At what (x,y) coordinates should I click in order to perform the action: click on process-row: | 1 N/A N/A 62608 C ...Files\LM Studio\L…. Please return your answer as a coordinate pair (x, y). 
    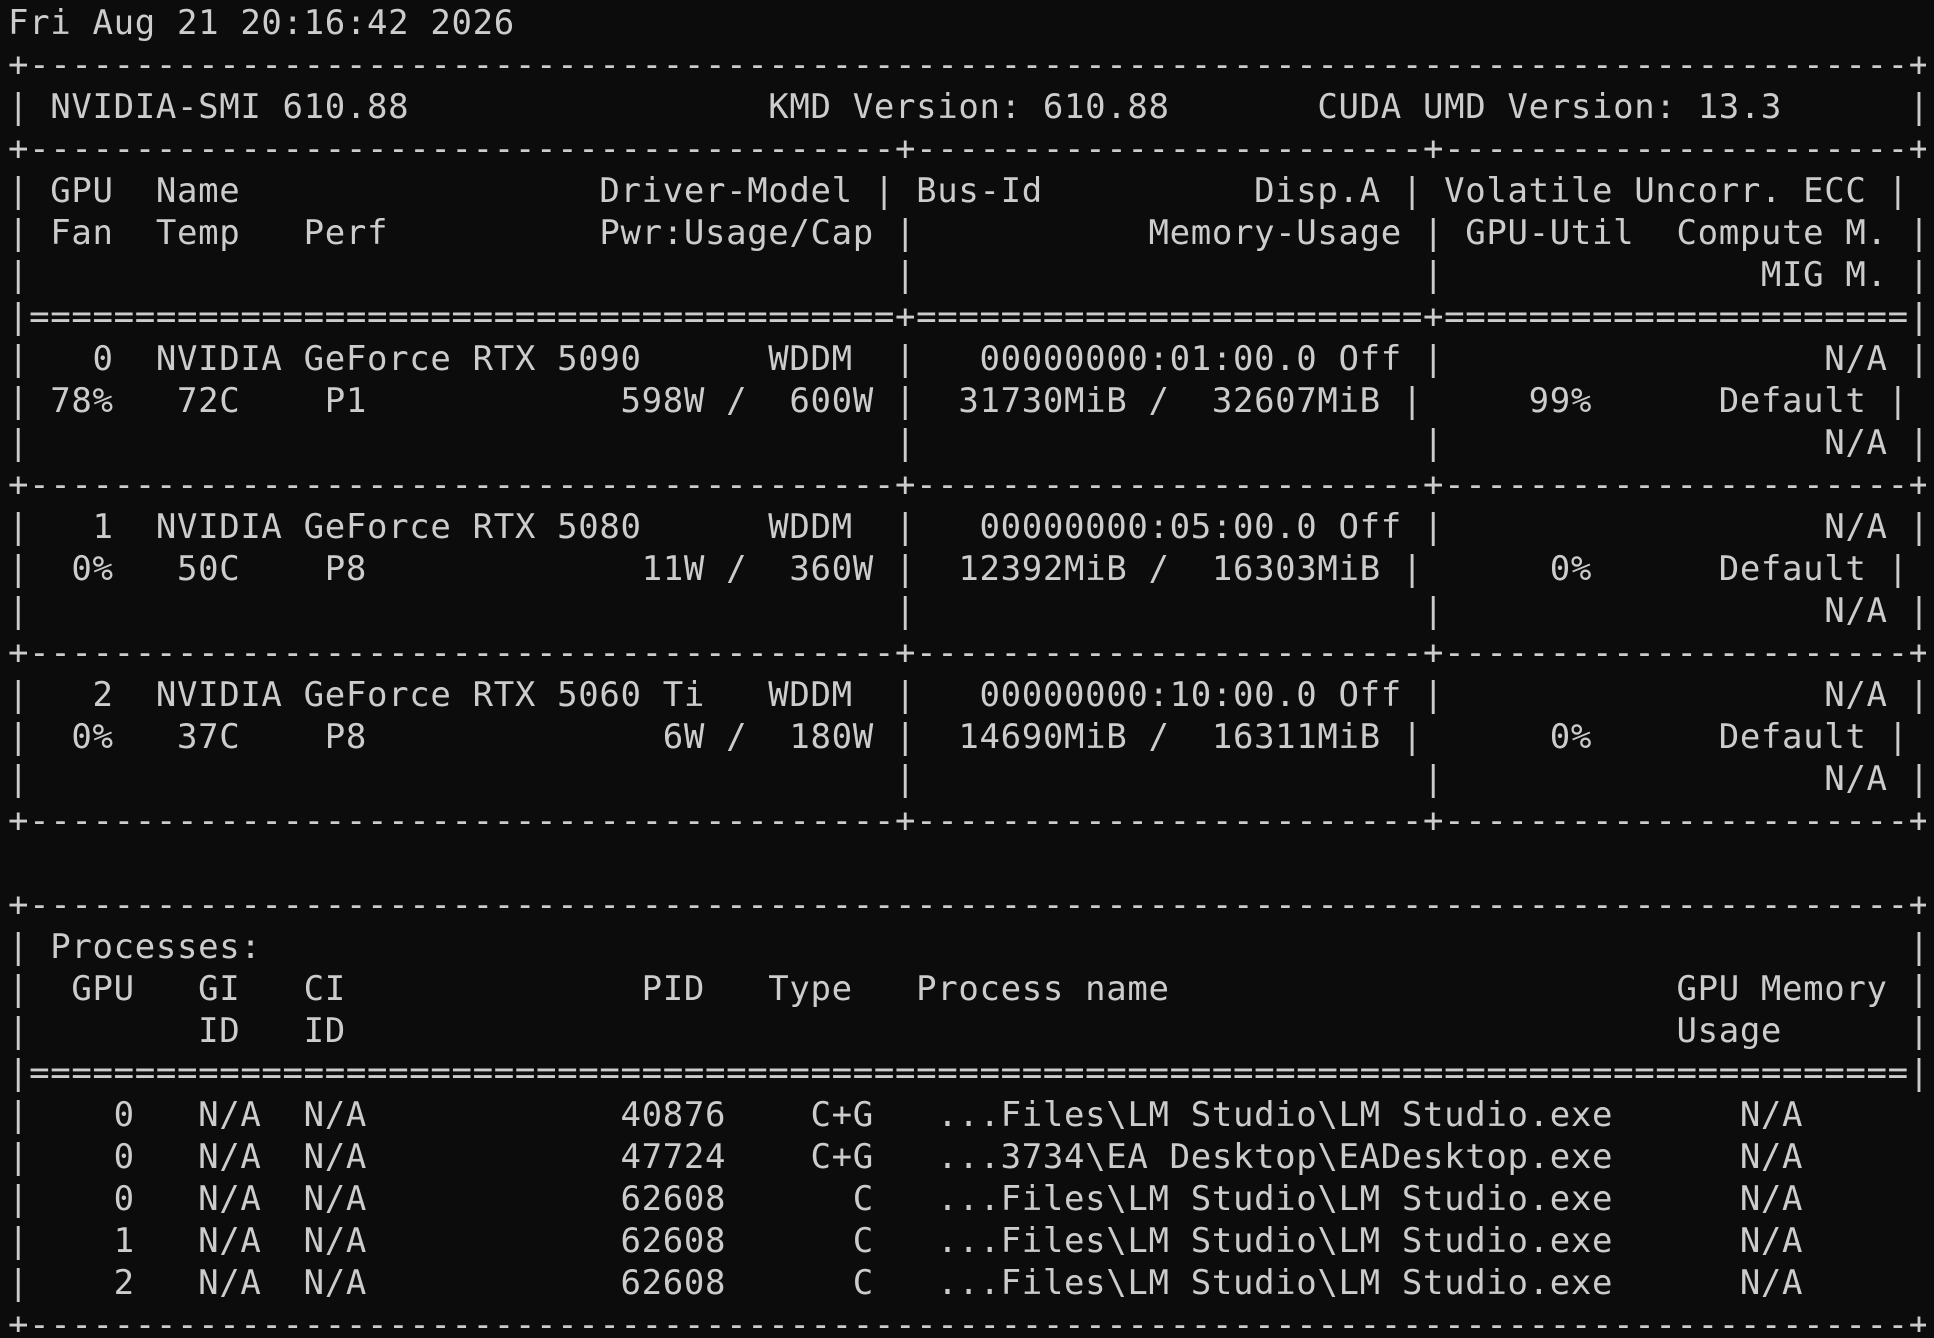
    Looking at the image, I should click on (967, 1241).